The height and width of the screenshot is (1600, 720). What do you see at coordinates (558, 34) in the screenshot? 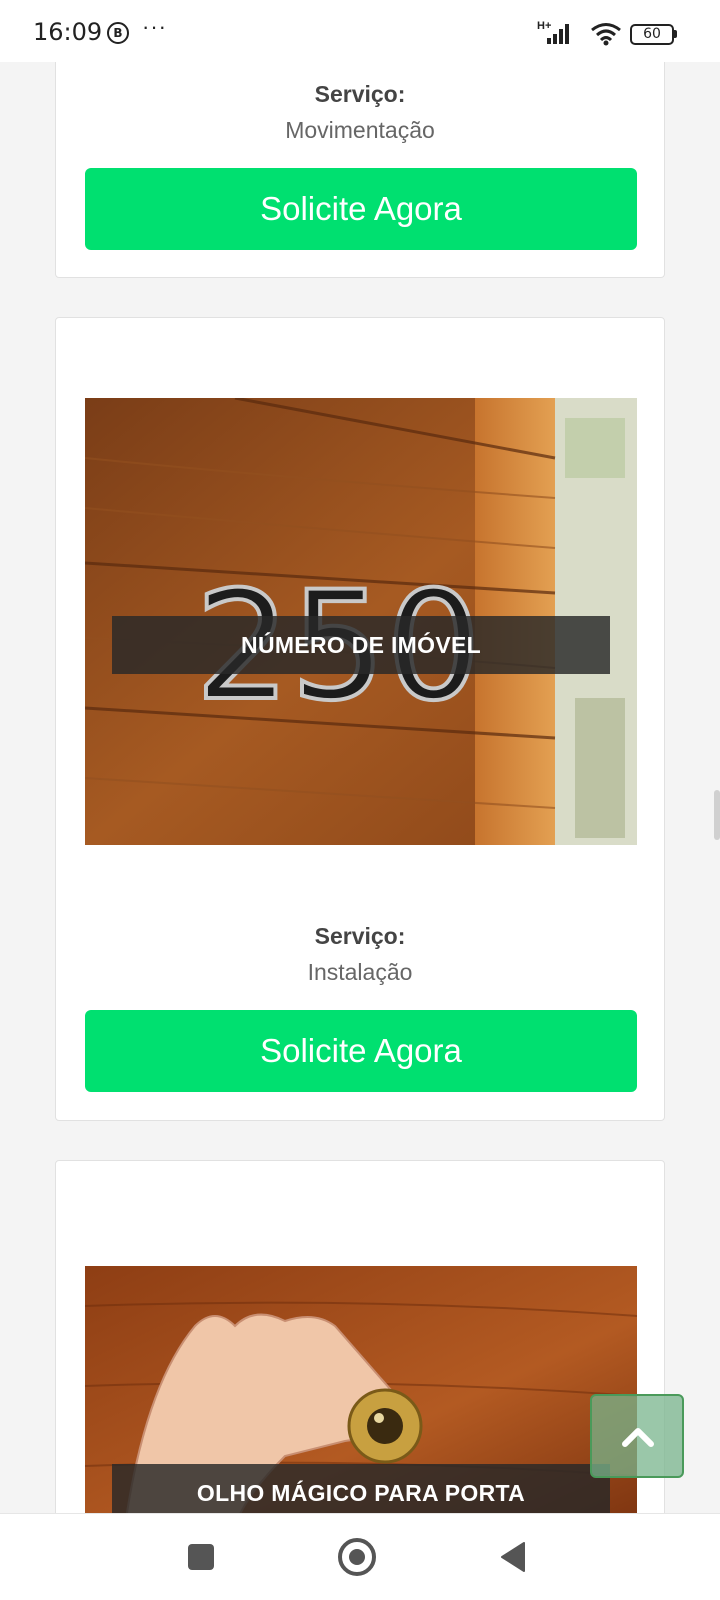
I see `signal-icon` at bounding box center [558, 34].